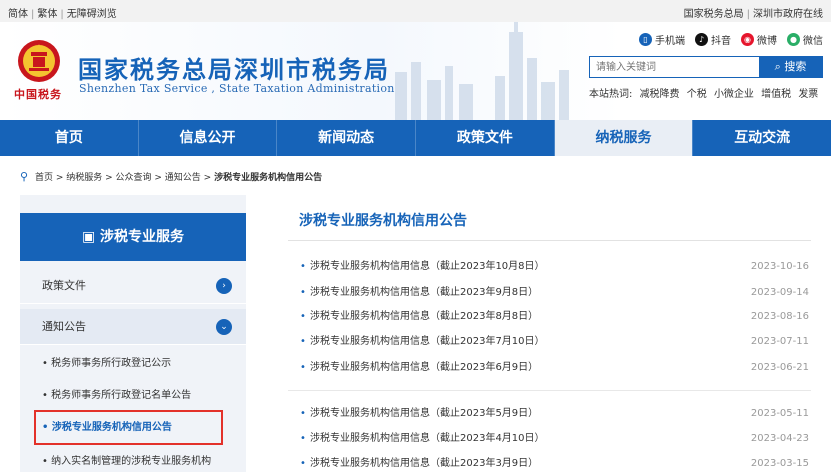 This screenshot has height=472, width=831. What do you see at coordinates (424, 462) in the screenshot?
I see `list-item-title: 涉税专业服务机构信用信息（截止2023年3月9日）` at bounding box center [424, 462].